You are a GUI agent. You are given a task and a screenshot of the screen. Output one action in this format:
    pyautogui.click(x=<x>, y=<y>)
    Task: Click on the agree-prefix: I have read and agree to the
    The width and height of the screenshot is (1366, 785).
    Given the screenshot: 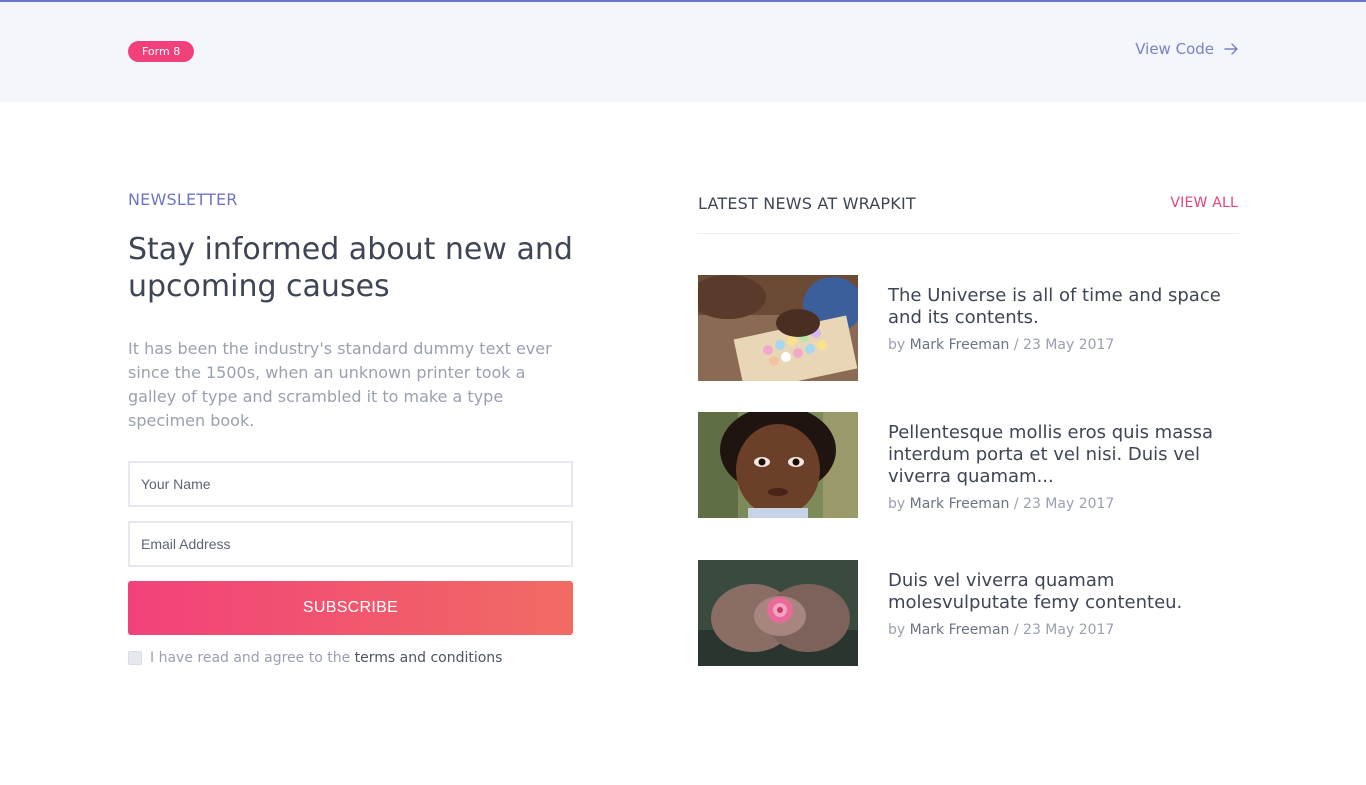 What is the action you would take?
    pyautogui.click(x=250, y=658)
    